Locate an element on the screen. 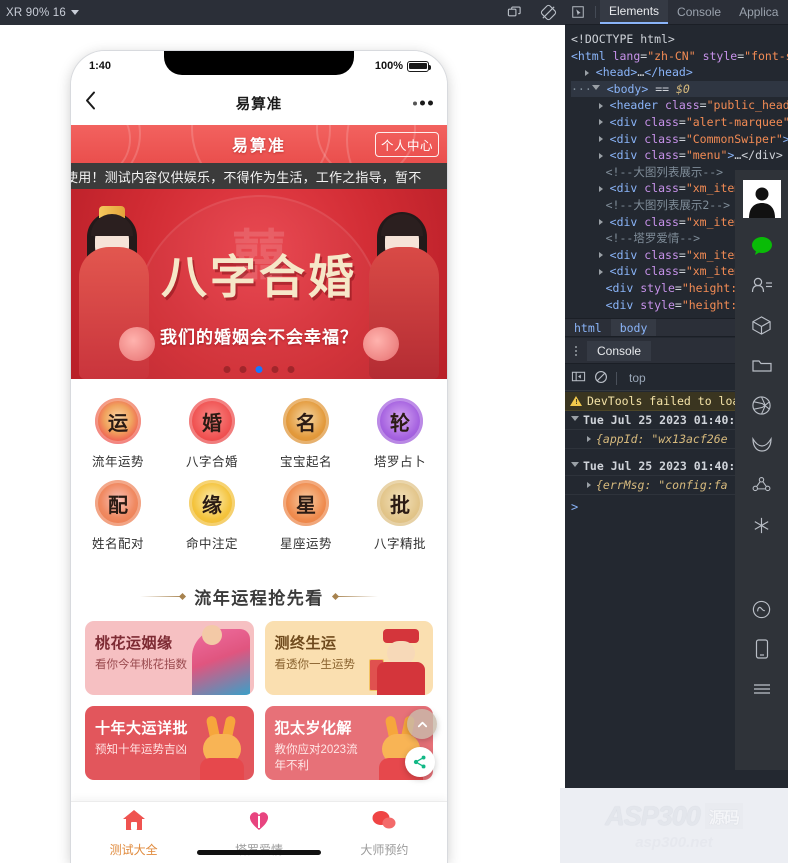  lady-art-icon is located at coordinates (220, 660).